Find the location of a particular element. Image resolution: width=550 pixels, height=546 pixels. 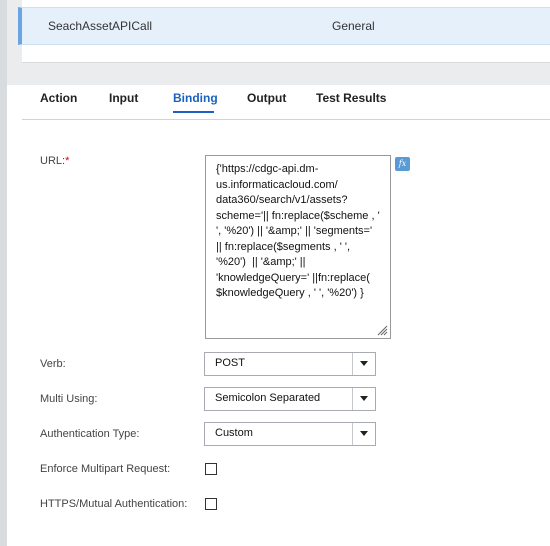

authentication-type-label: Authentication Type: is located at coordinates (90, 434).